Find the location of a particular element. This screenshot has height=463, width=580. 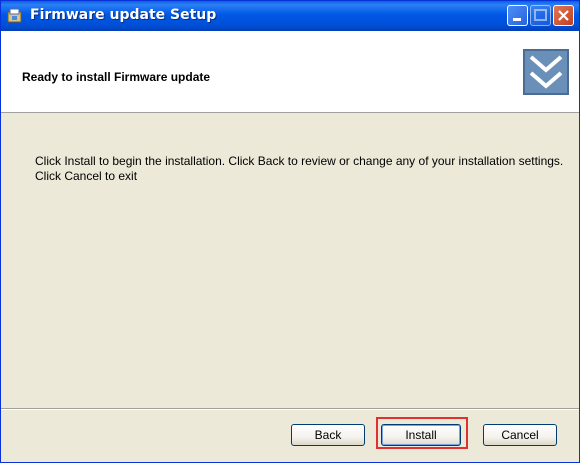

close-button is located at coordinates (563, 15).